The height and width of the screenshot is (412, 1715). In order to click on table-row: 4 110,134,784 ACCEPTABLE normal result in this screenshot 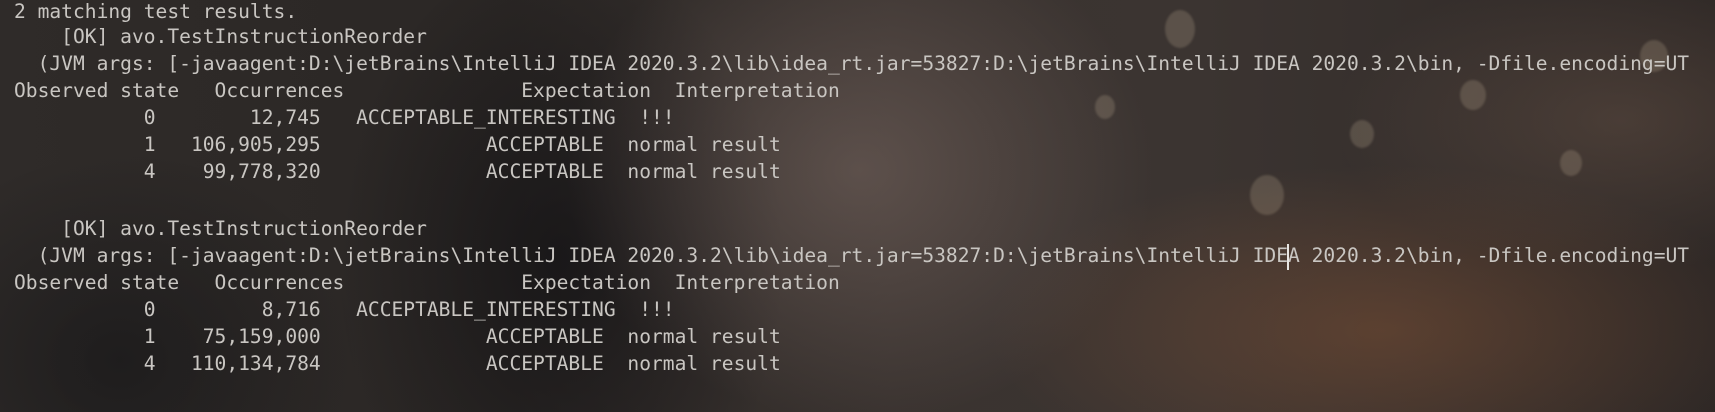, I will do `click(397, 363)`.